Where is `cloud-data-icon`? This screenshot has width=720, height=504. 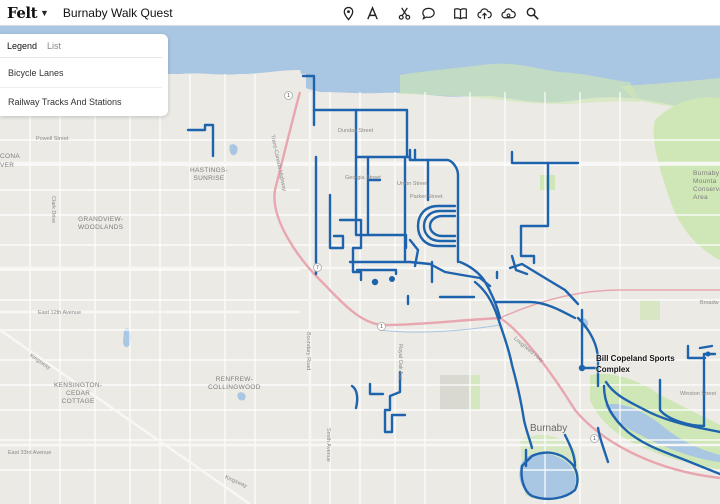
cloud-data-icon is located at coordinates (508, 13).